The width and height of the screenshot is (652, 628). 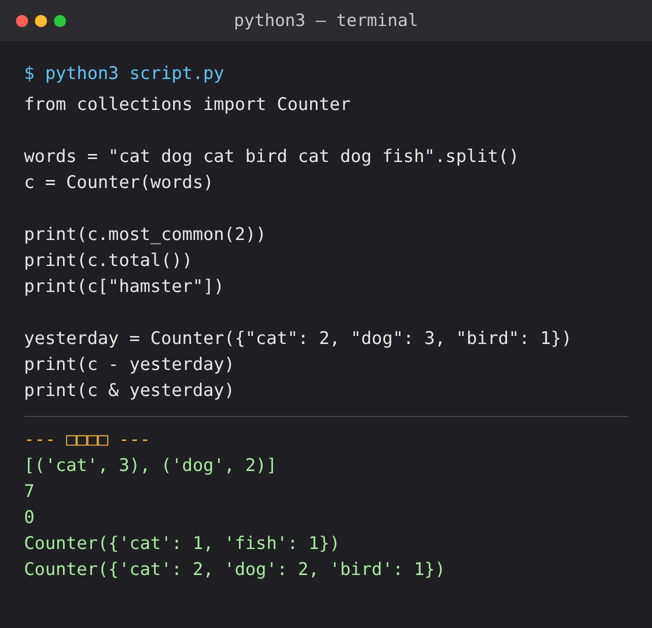 What do you see at coordinates (235, 570) in the screenshot?
I see `output-line: Counter({'cat': 2, 'dog': 2, 'bird': 1})` at bounding box center [235, 570].